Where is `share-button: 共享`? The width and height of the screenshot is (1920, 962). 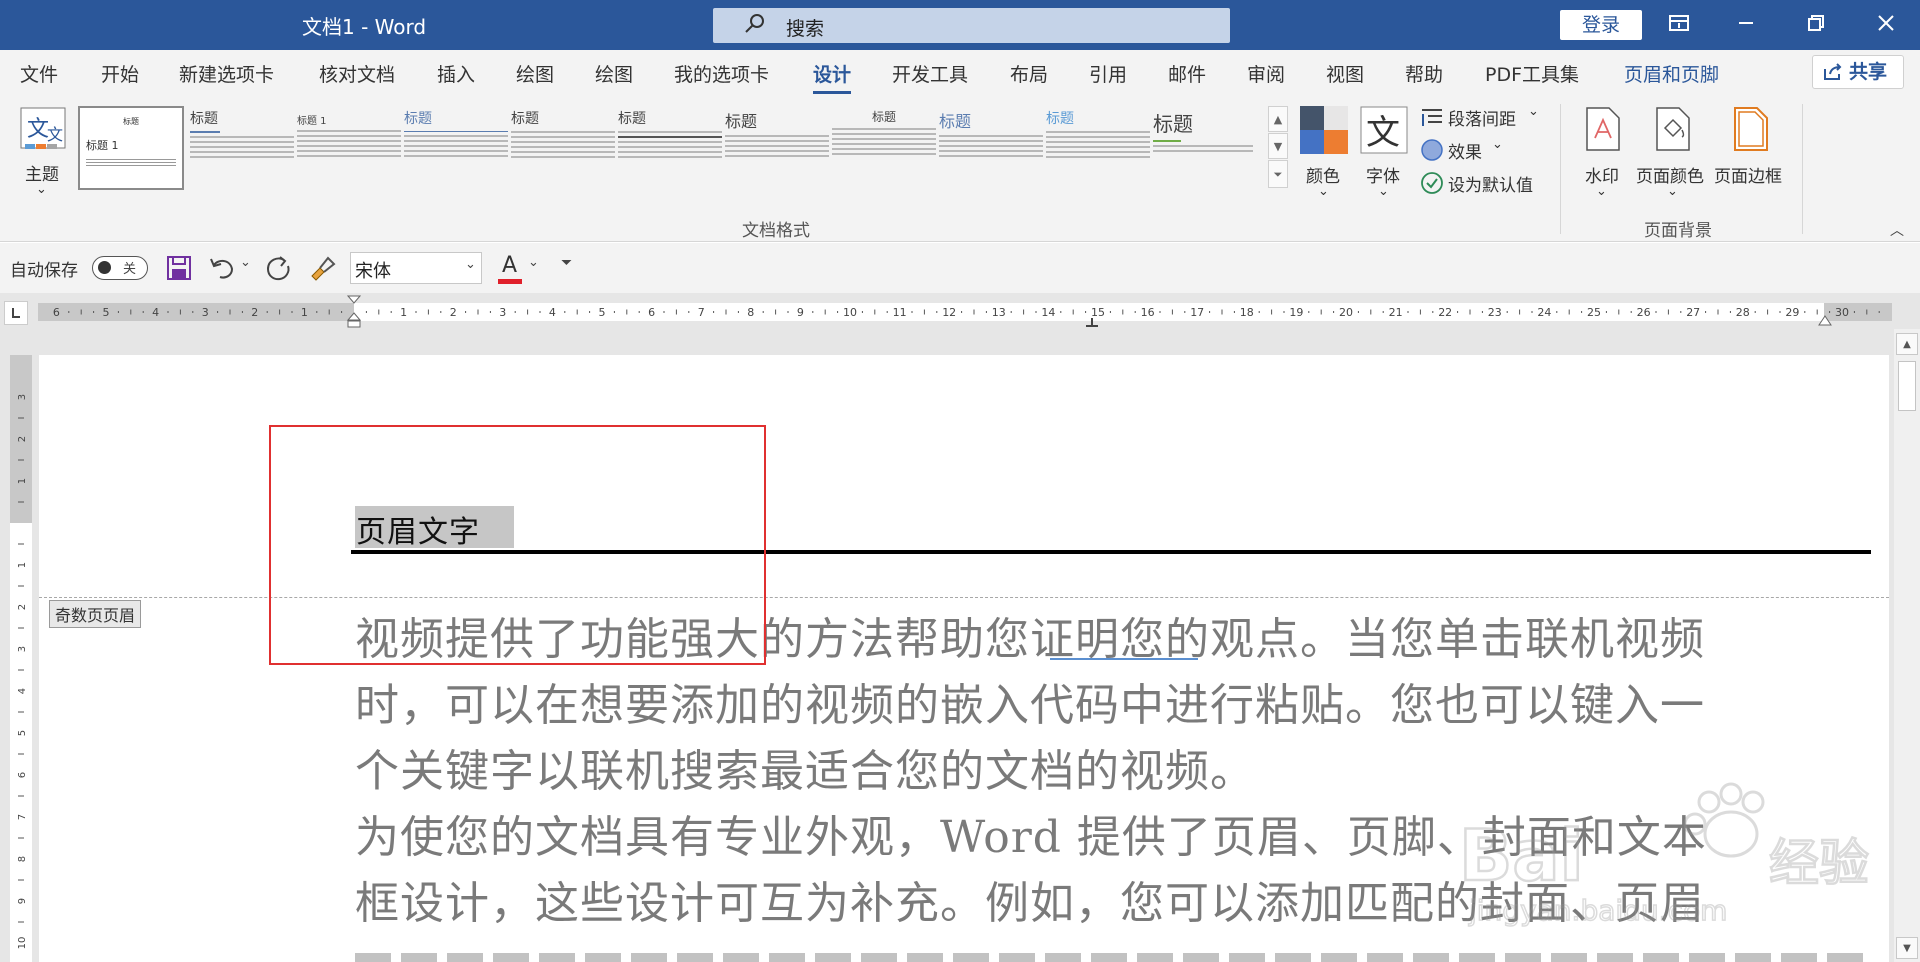 share-button: 共享 is located at coordinates (1858, 72).